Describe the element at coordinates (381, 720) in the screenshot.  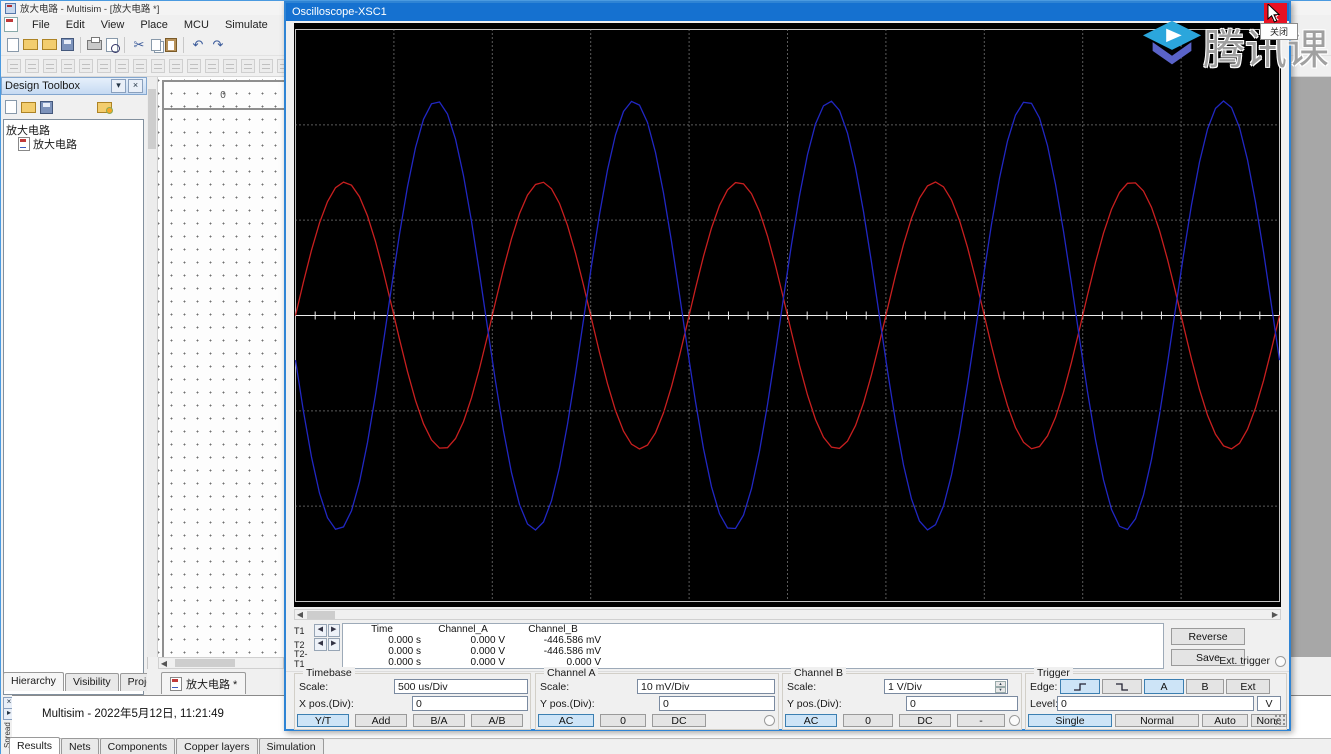
I see `mode-add: Add` at that location.